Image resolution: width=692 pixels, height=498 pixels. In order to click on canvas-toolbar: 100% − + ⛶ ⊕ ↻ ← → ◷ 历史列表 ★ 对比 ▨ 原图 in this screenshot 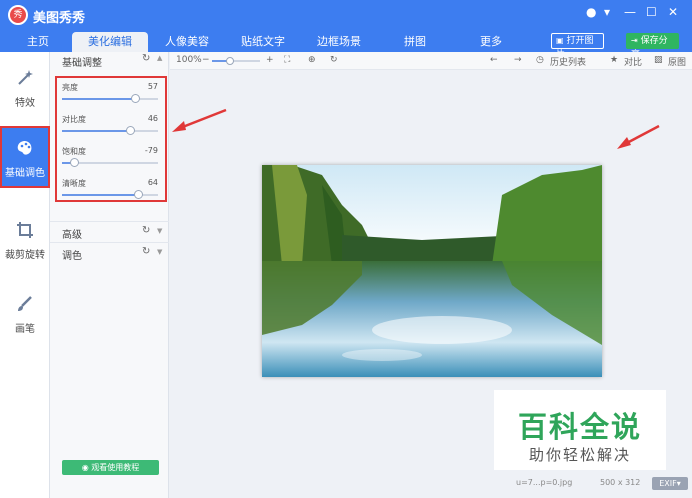, I will do `click(431, 61)`.